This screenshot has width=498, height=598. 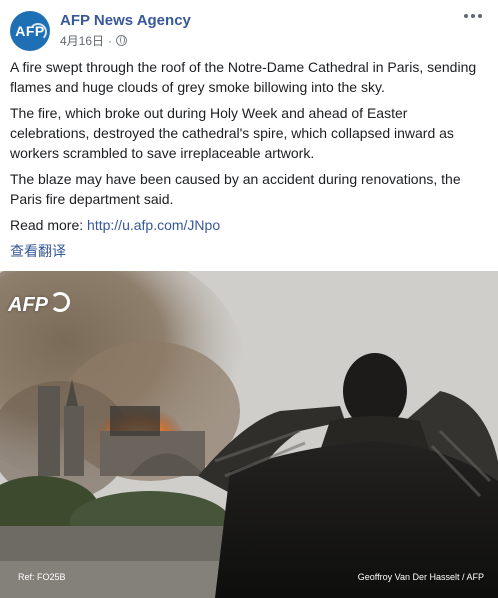 What do you see at coordinates (60, 302) in the screenshot?
I see `afp-logo-icon` at bounding box center [60, 302].